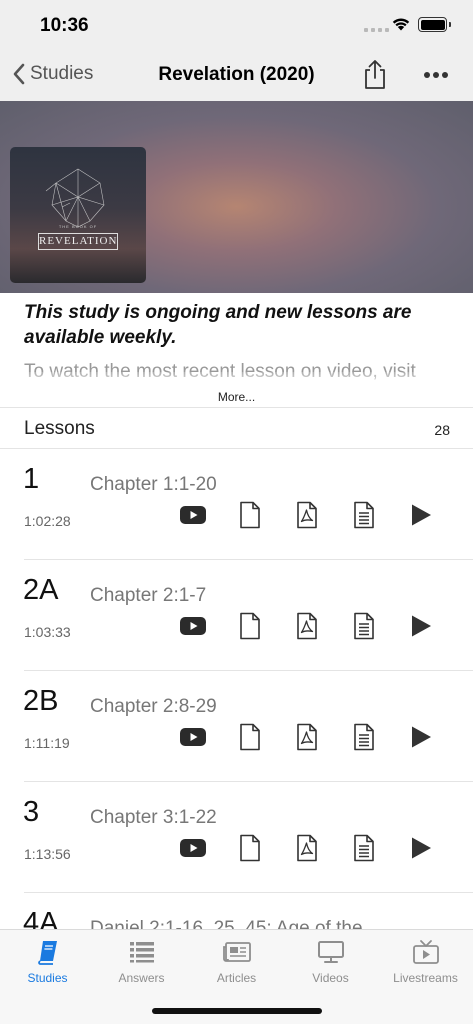 The width and height of the screenshot is (473, 1024). I want to click on status-bar: 10:36, so click(236, 25).